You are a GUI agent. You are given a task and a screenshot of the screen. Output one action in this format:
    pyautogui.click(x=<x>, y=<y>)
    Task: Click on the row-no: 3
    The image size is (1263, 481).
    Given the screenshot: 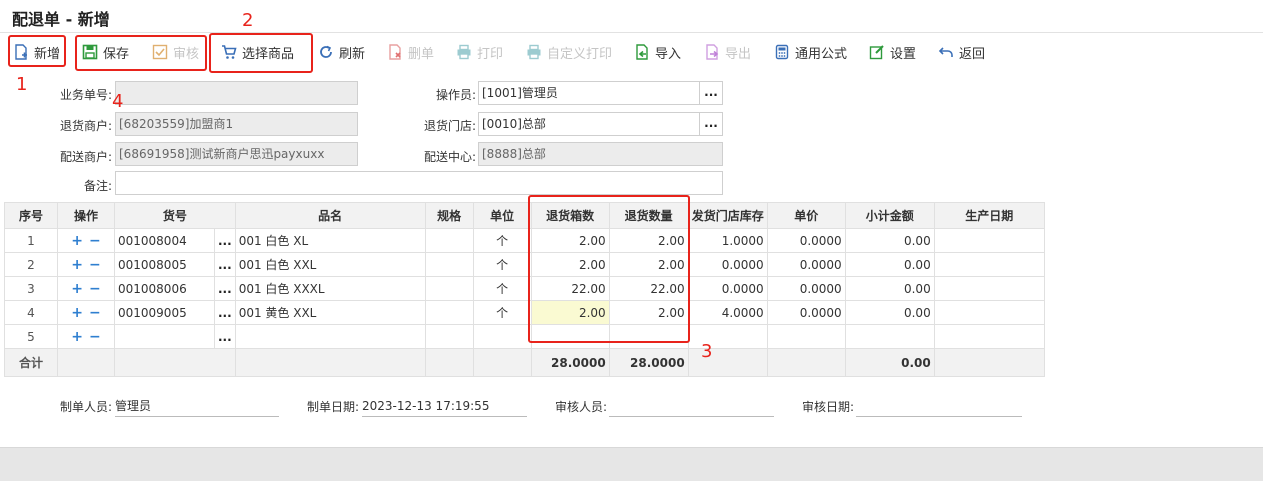 What is the action you would take?
    pyautogui.click(x=31, y=288)
    